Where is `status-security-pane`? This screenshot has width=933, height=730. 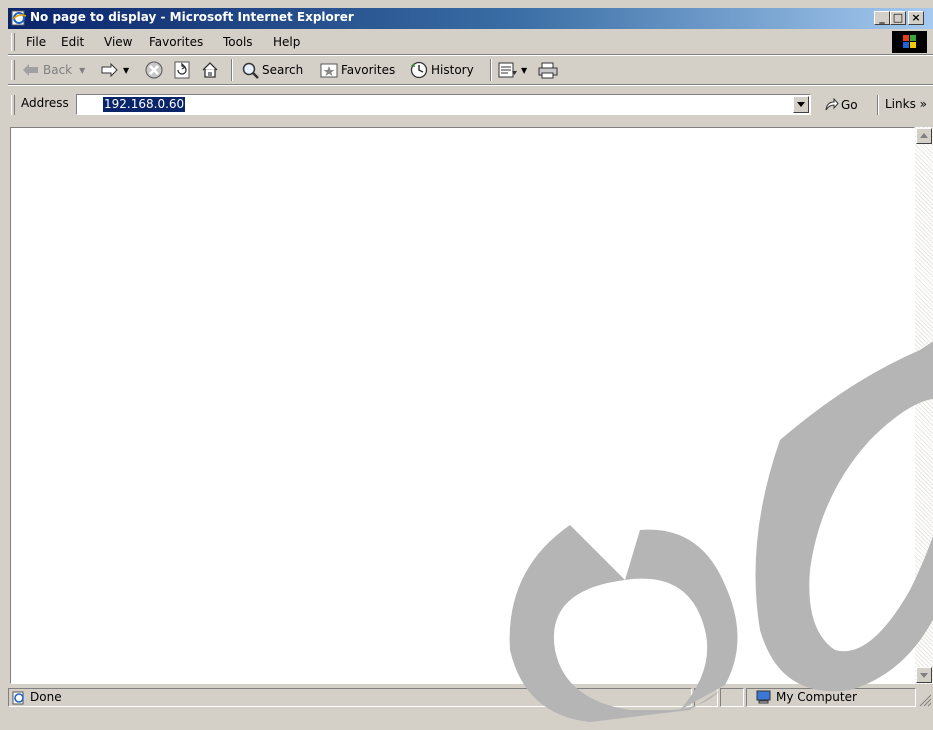 status-security-pane is located at coordinates (732, 697).